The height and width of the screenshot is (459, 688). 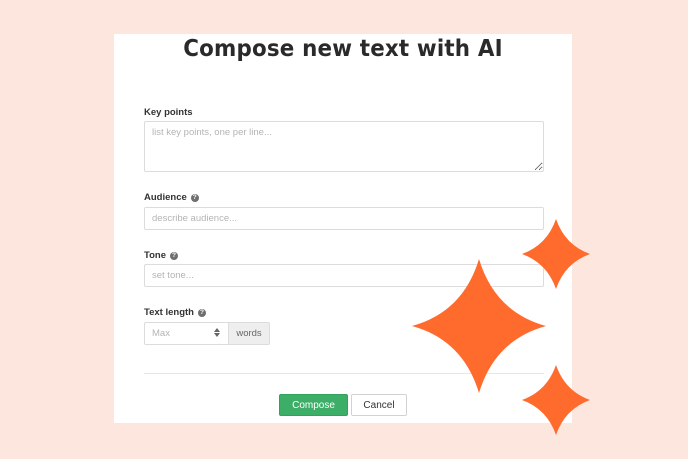 I want to click on tone-input, so click(x=344, y=275).